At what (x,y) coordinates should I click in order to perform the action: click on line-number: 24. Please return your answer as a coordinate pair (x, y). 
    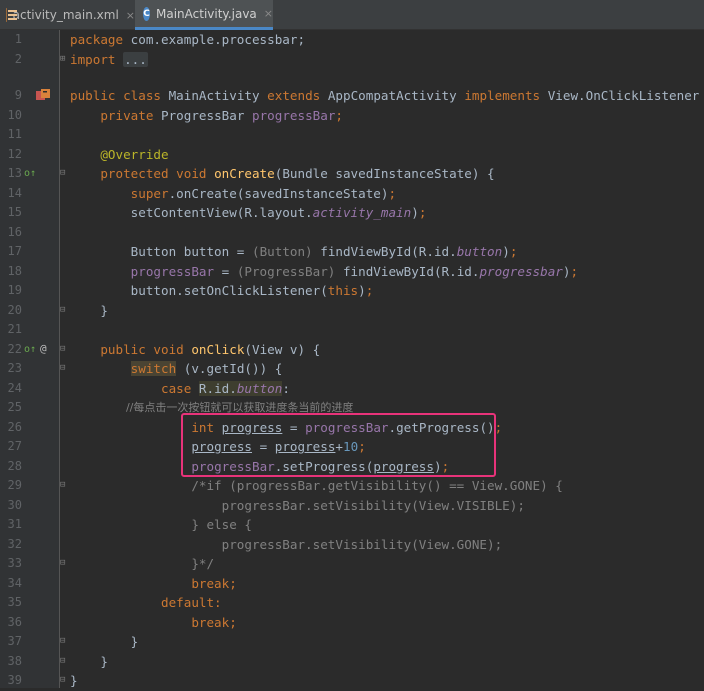
    Looking at the image, I should click on (14, 387).